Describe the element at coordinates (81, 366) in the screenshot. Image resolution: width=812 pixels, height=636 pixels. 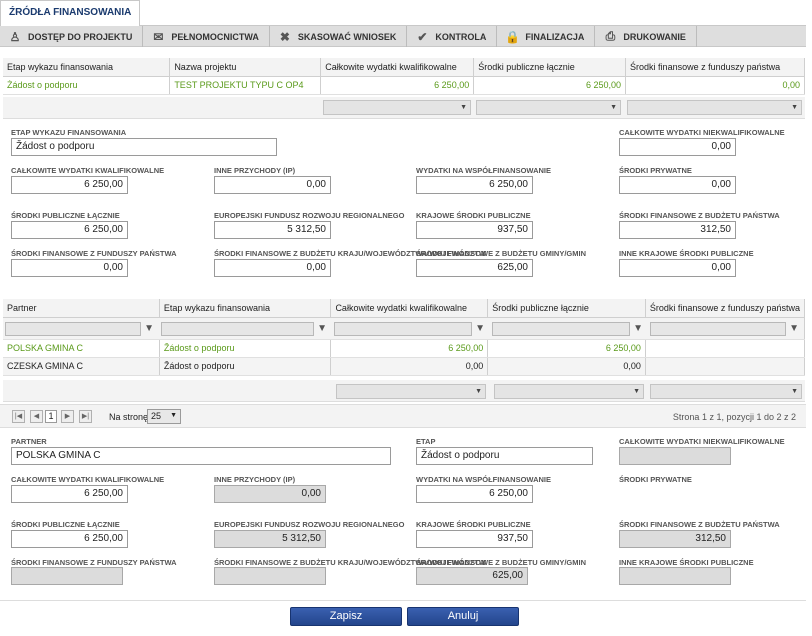
I see `table-cell: CZESKA GMINA C` at that location.